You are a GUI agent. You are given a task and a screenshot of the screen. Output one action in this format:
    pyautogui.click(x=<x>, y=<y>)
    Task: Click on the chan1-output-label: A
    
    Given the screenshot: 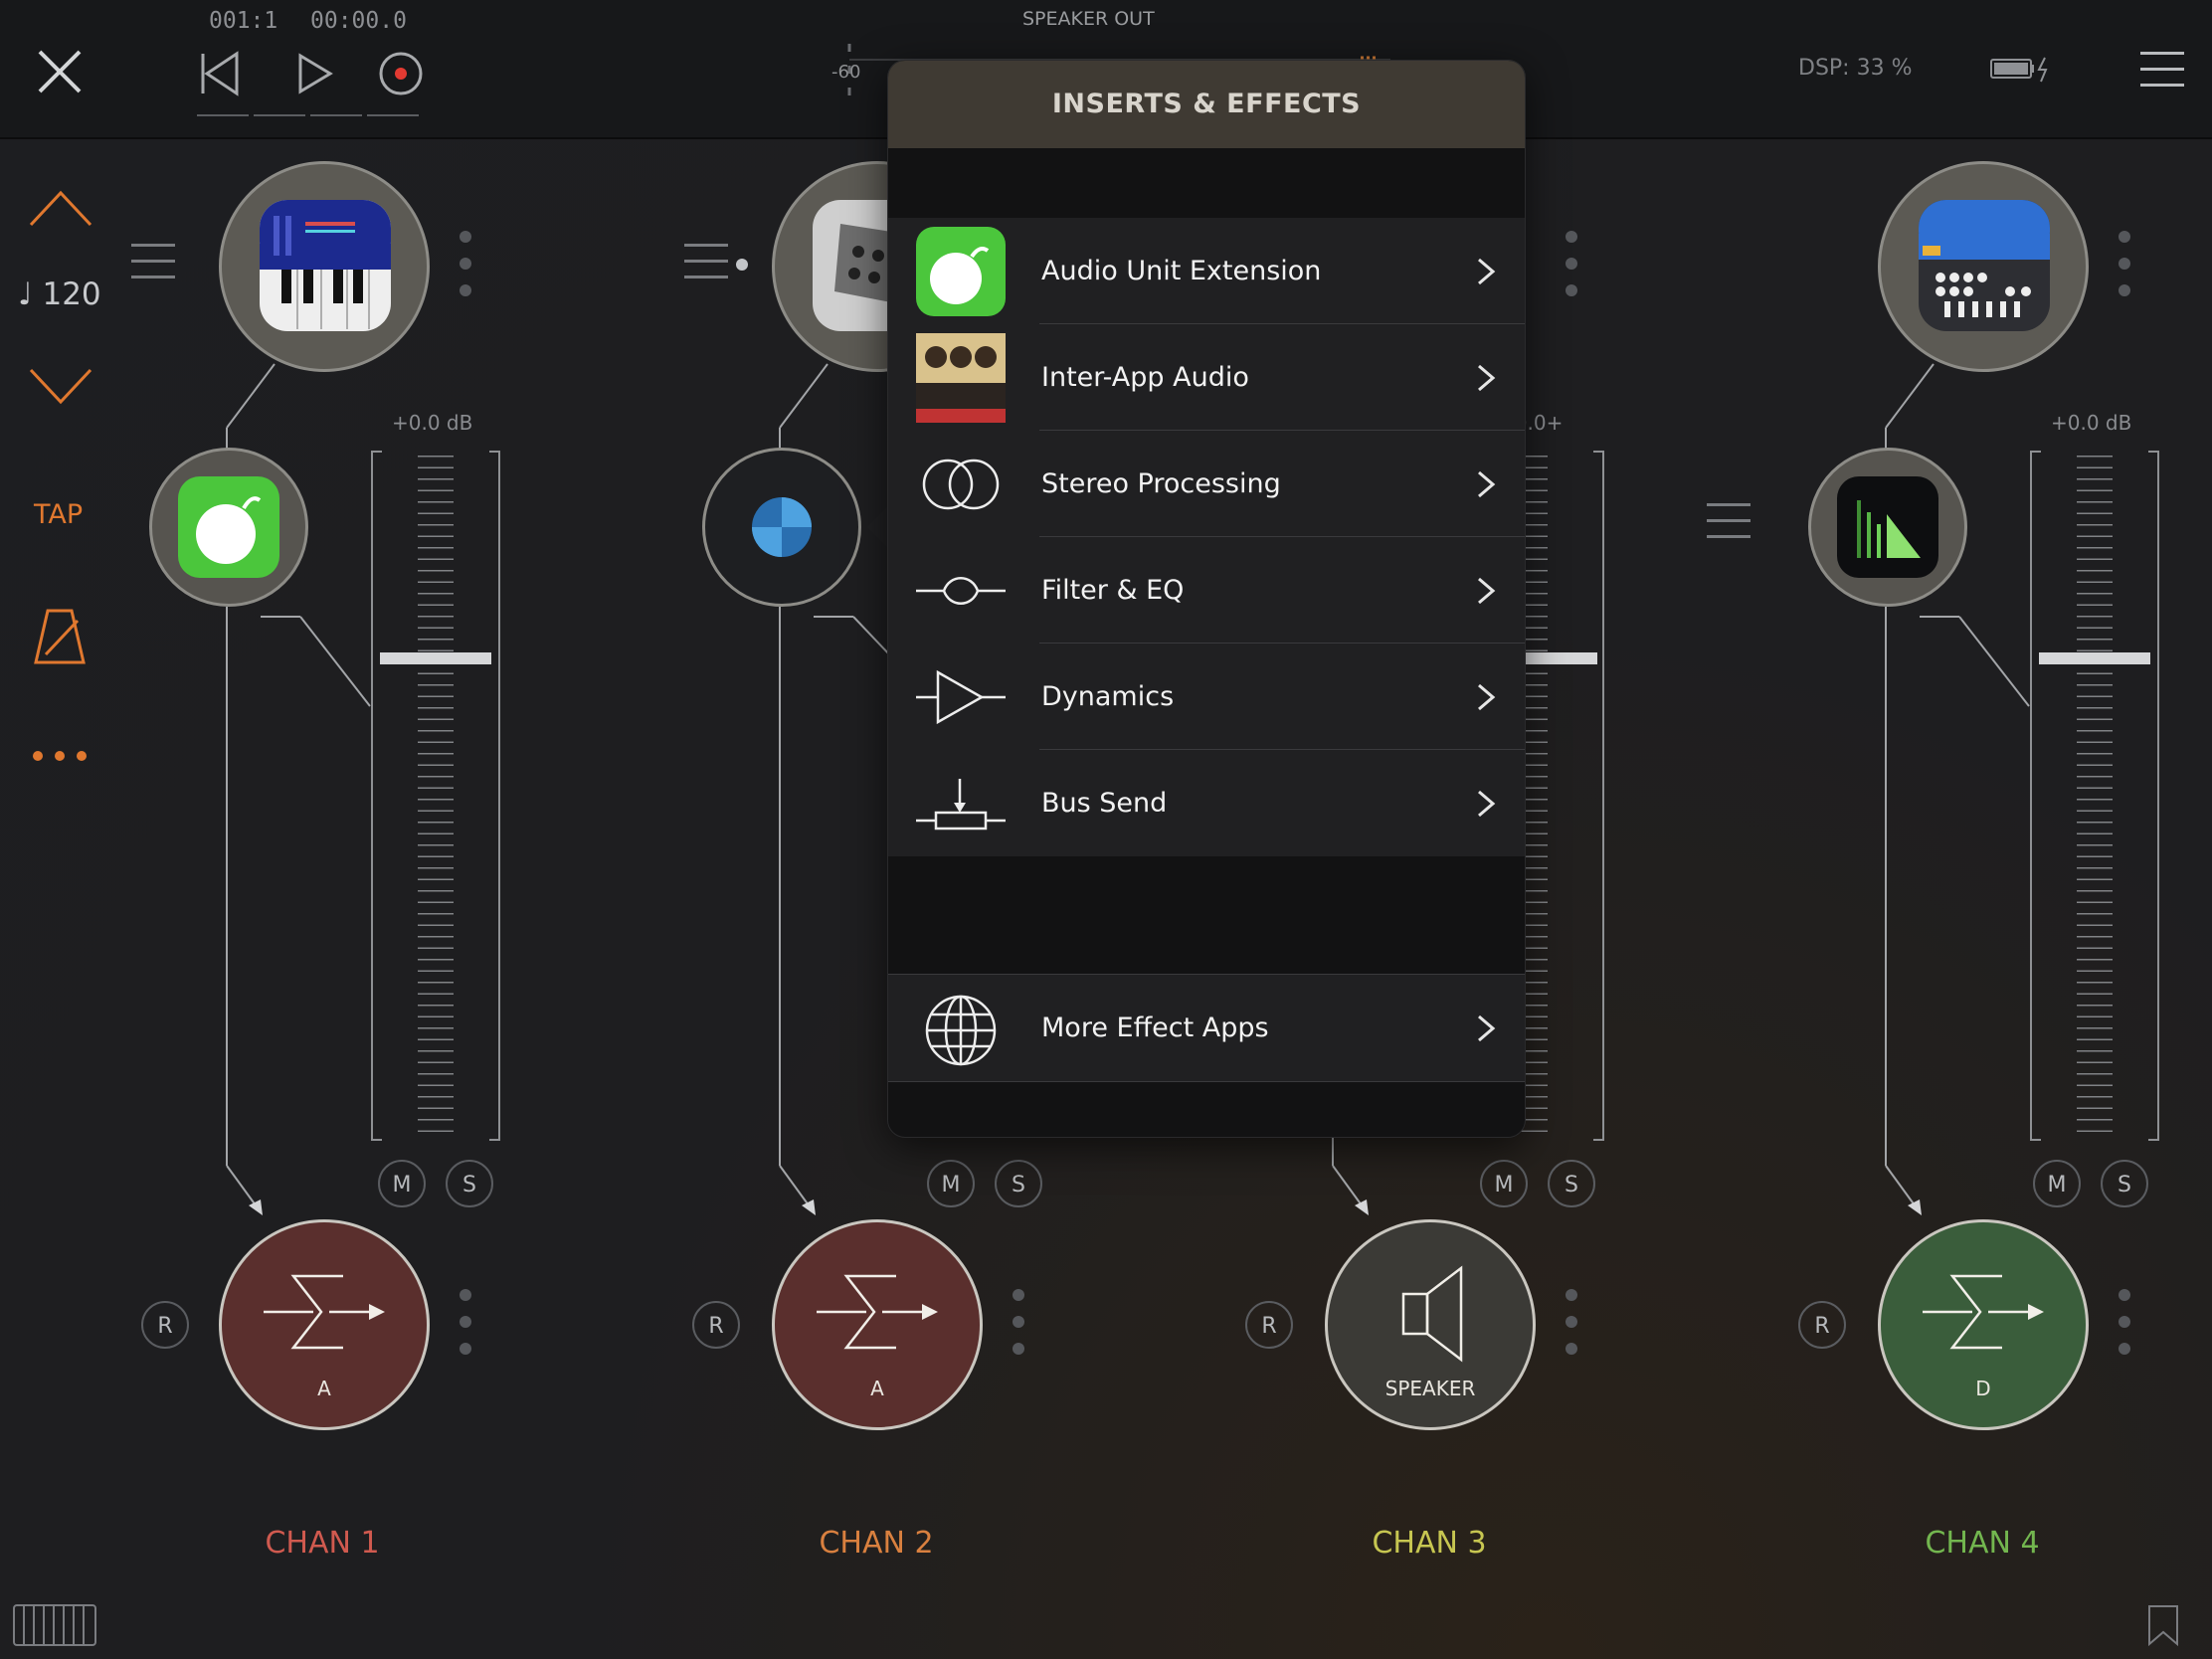 What is the action you would take?
    pyautogui.click(x=324, y=1388)
    